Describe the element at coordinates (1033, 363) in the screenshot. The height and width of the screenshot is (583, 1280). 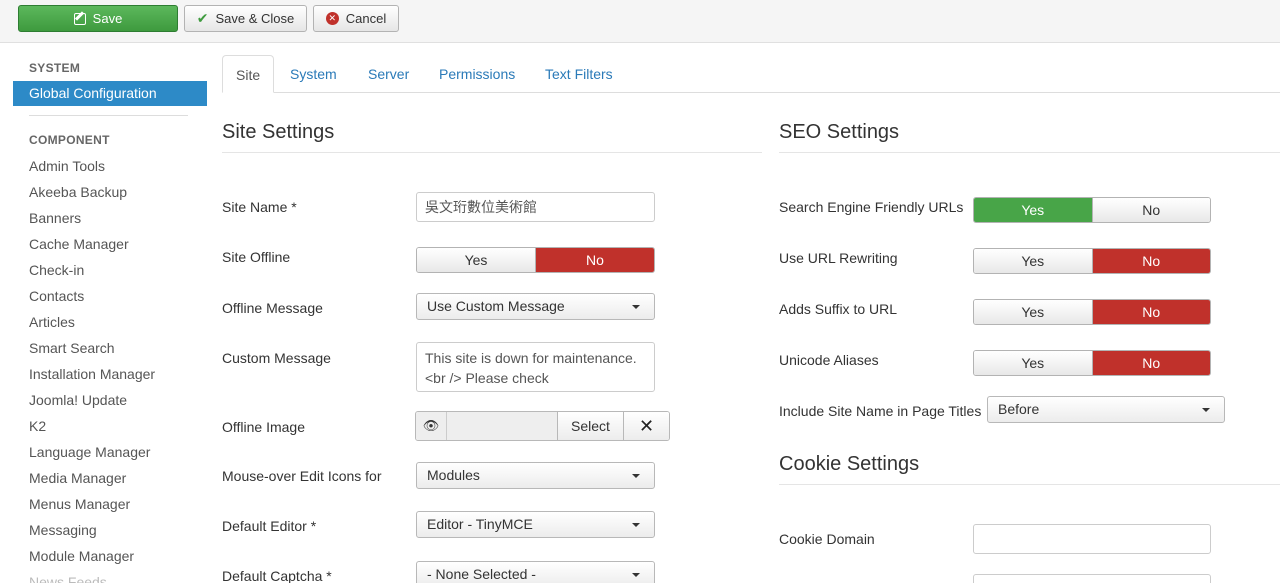
I see `unicode-aliases-yes: Yes` at that location.